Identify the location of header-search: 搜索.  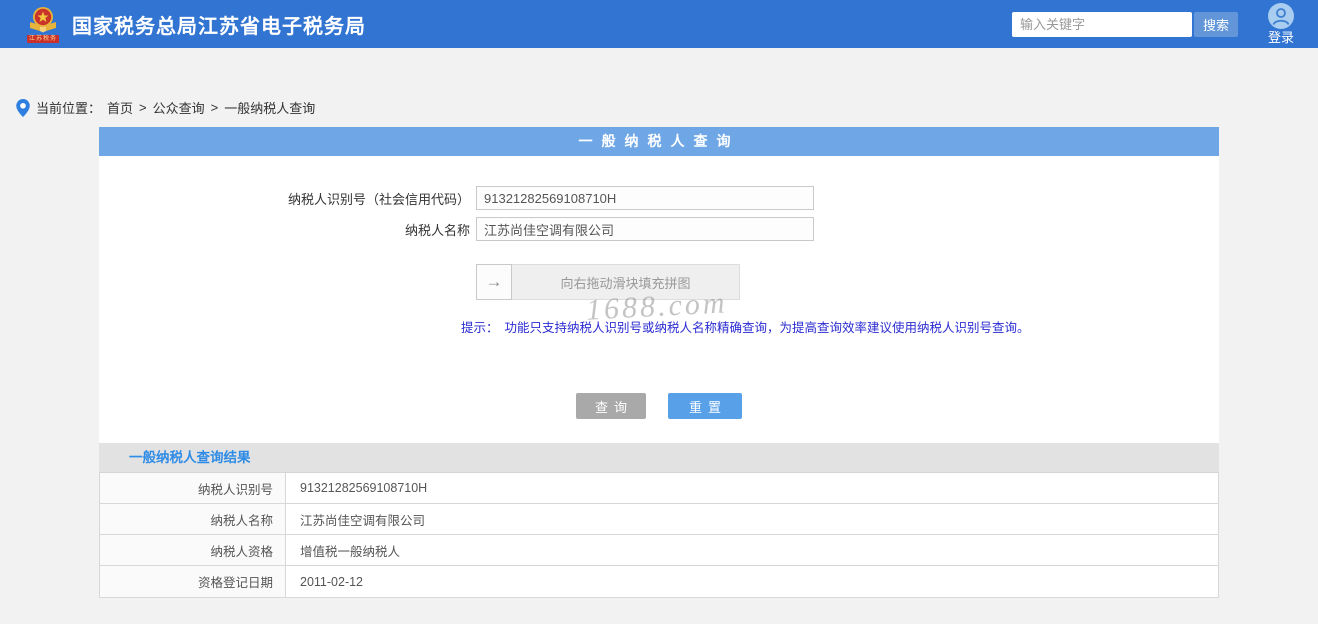
(1124, 24).